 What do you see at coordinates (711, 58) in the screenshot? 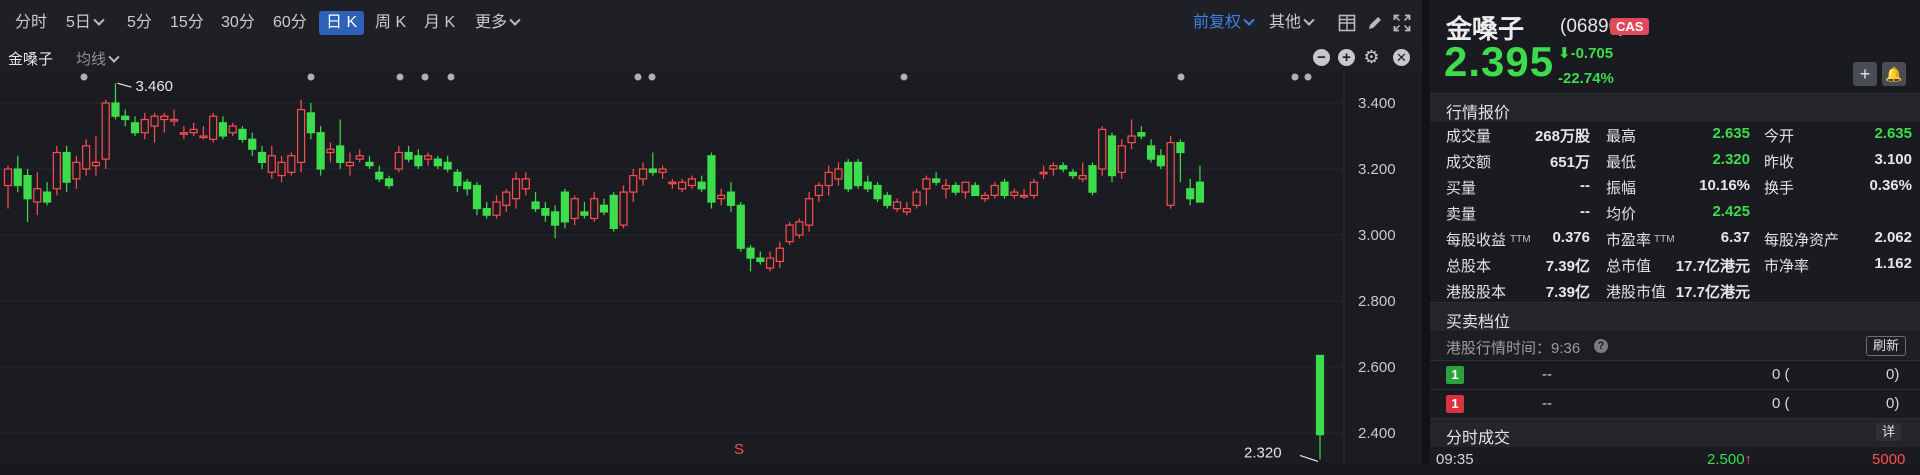
I see `chart-subbar: 金嗓子 均线 − + ⚙ ✕` at bounding box center [711, 58].